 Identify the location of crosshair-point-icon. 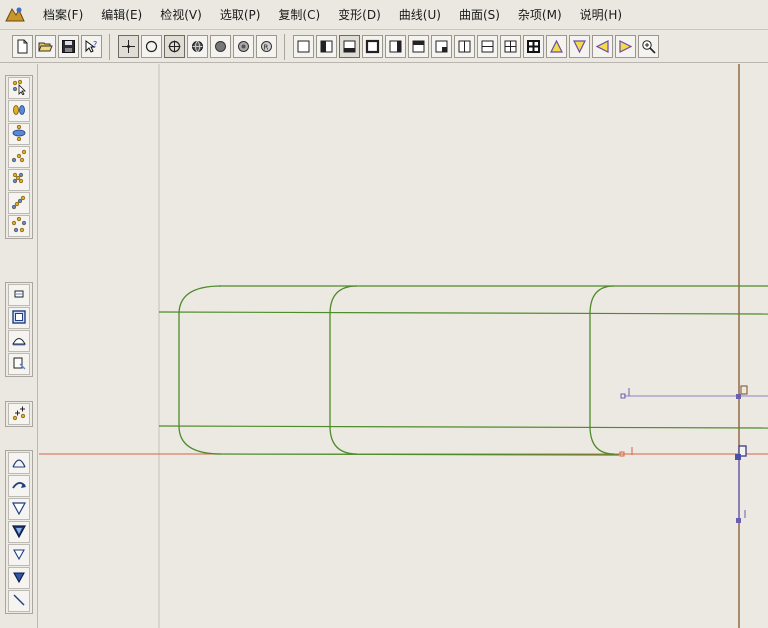
(128, 46).